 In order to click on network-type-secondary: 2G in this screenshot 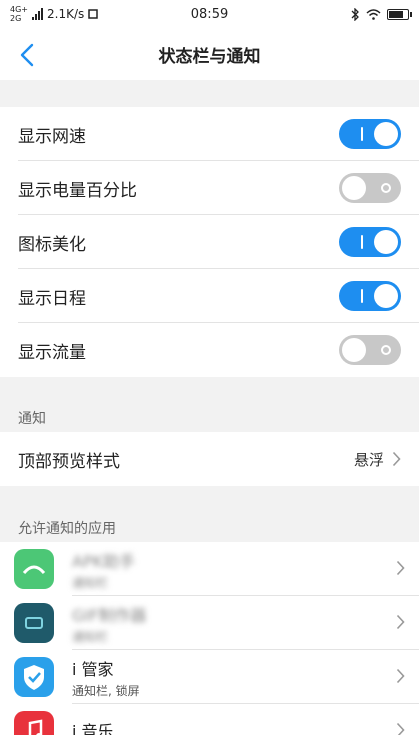, I will do `click(16, 18)`.